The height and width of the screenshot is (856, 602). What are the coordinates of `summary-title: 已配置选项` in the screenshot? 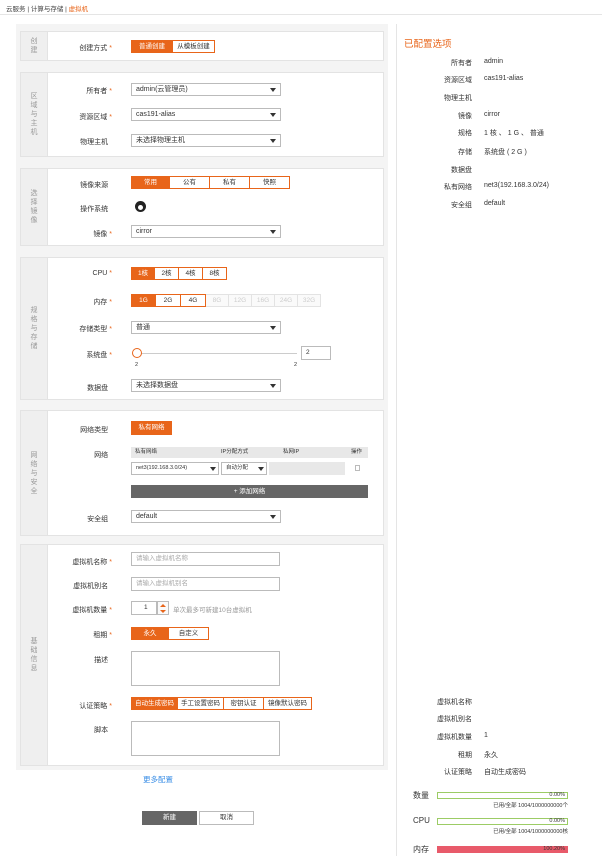 It's located at (428, 44).